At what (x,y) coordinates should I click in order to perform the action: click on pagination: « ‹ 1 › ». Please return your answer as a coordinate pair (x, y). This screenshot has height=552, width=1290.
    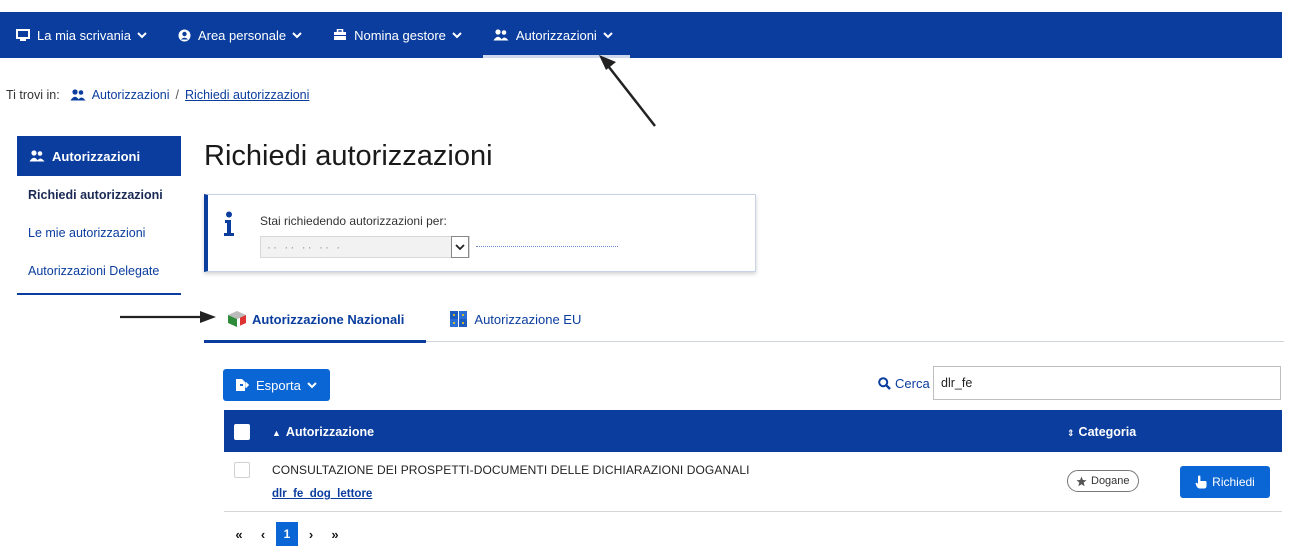
    Looking at the image, I should click on (288, 534).